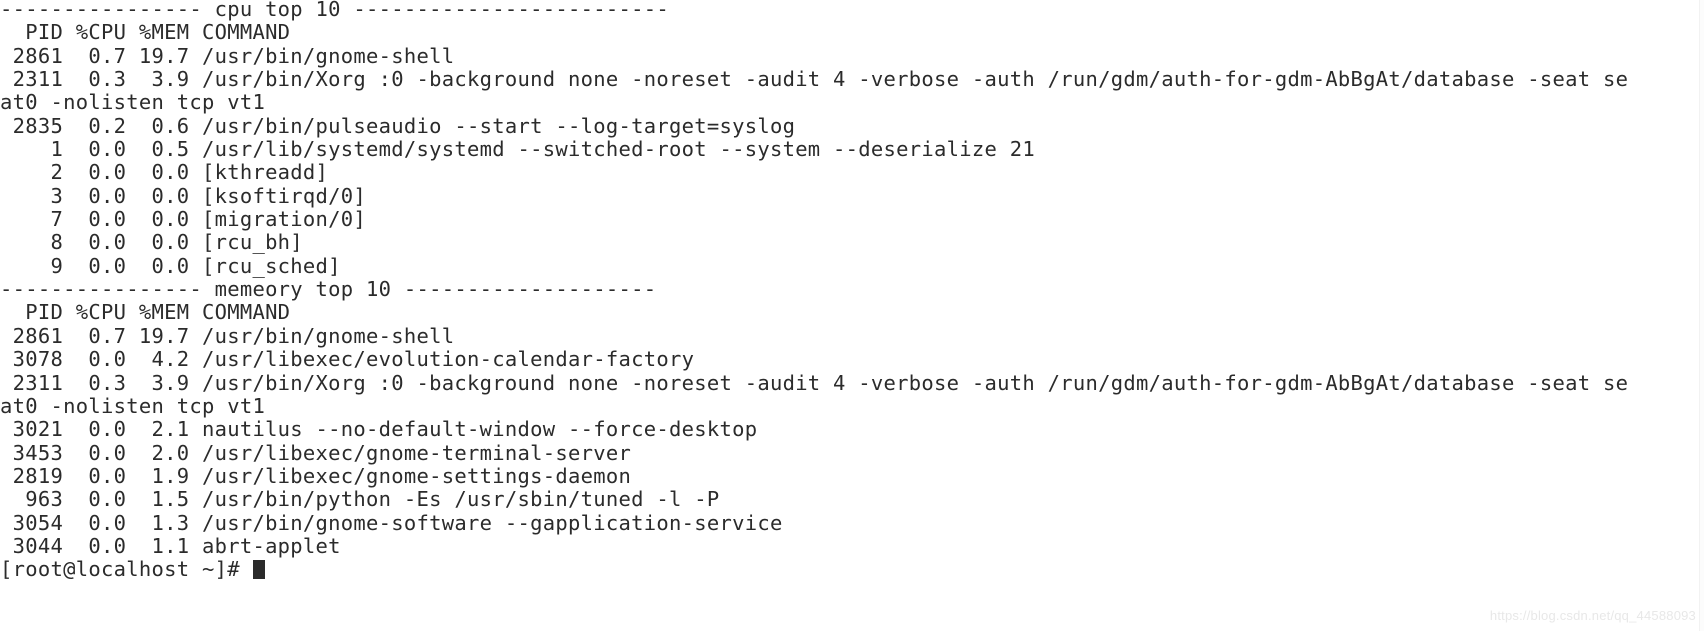  What do you see at coordinates (1592, 615) in the screenshot?
I see `watermark-text: https://blog.csdn.net/qq_44588093` at bounding box center [1592, 615].